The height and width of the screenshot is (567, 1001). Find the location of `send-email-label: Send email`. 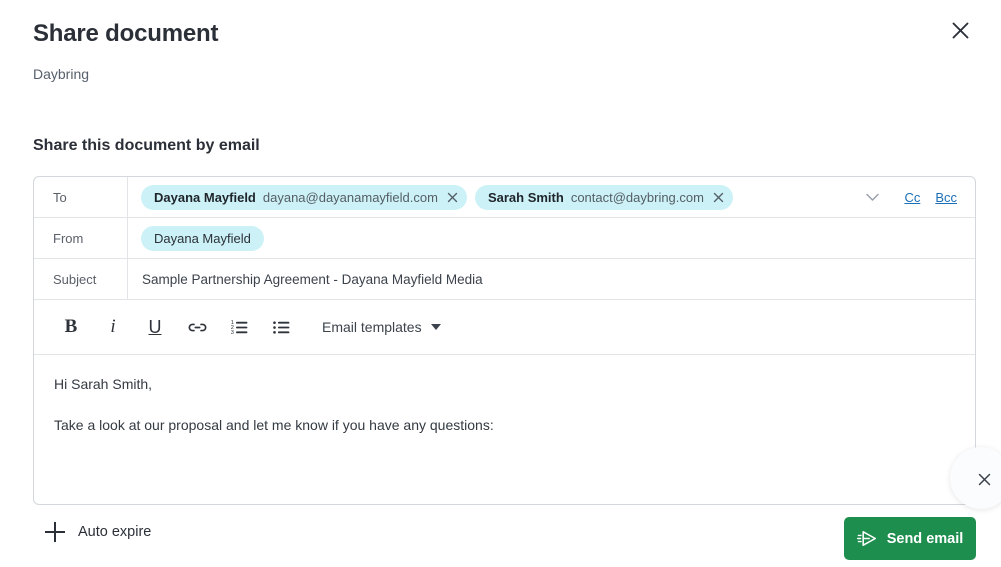

send-email-label: Send email is located at coordinates (925, 538).